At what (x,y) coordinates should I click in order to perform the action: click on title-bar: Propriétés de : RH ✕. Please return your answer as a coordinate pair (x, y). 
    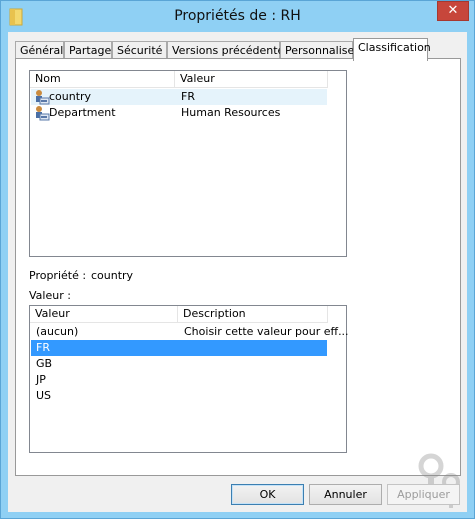
    Looking at the image, I should click on (237, 17).